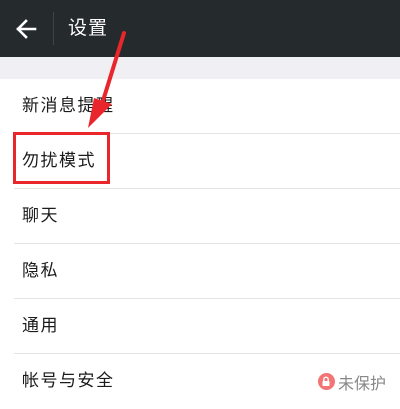  What do you see at coordinates (200, 28) in the screenshot?
I see `top-bar: 设置` at bounding box center [200, 28].